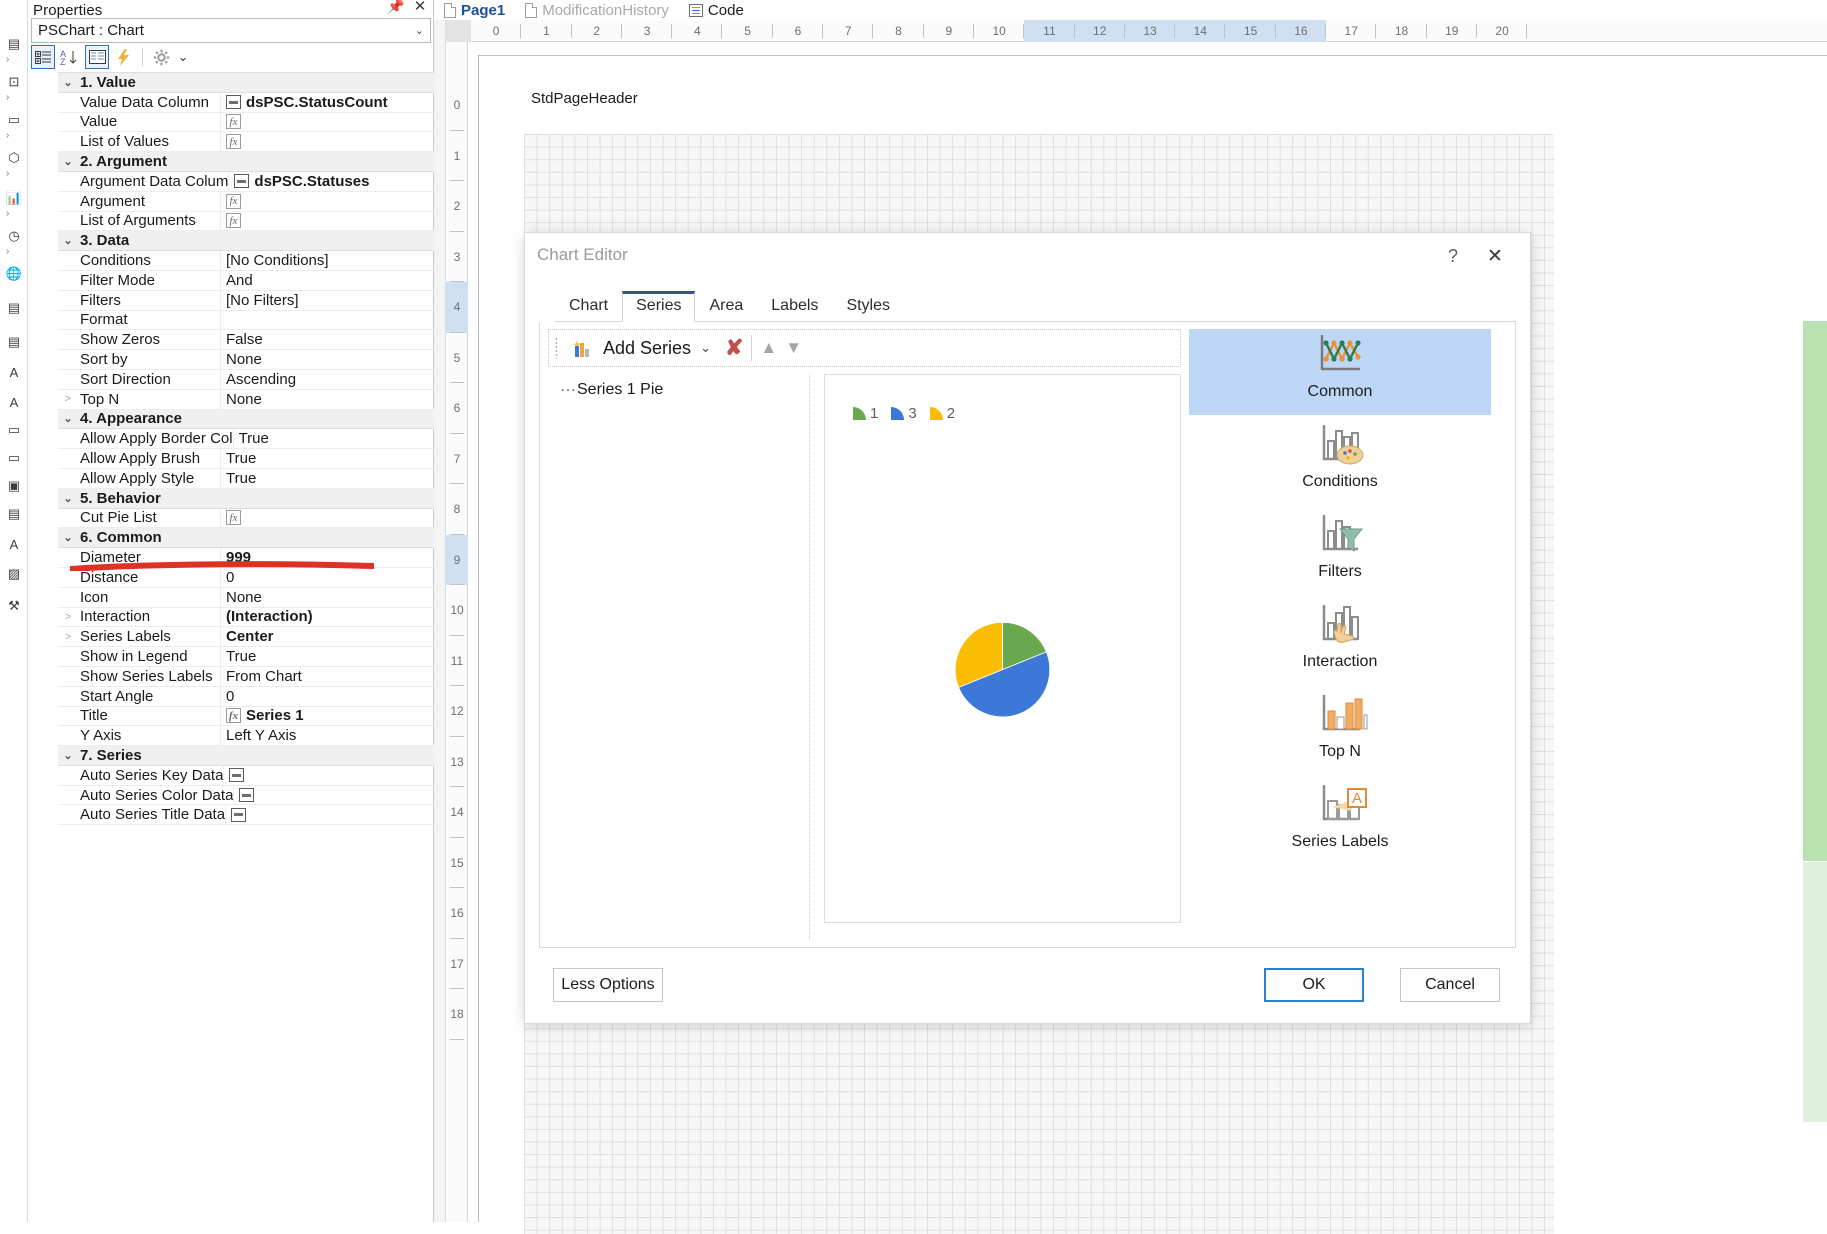 Image resolution: width=1827 pixels, height=1234 pixels. Describe the element at coordinates (258, 518) in the screenshot. I see `property-row: Cut Pie List fx` at that location.